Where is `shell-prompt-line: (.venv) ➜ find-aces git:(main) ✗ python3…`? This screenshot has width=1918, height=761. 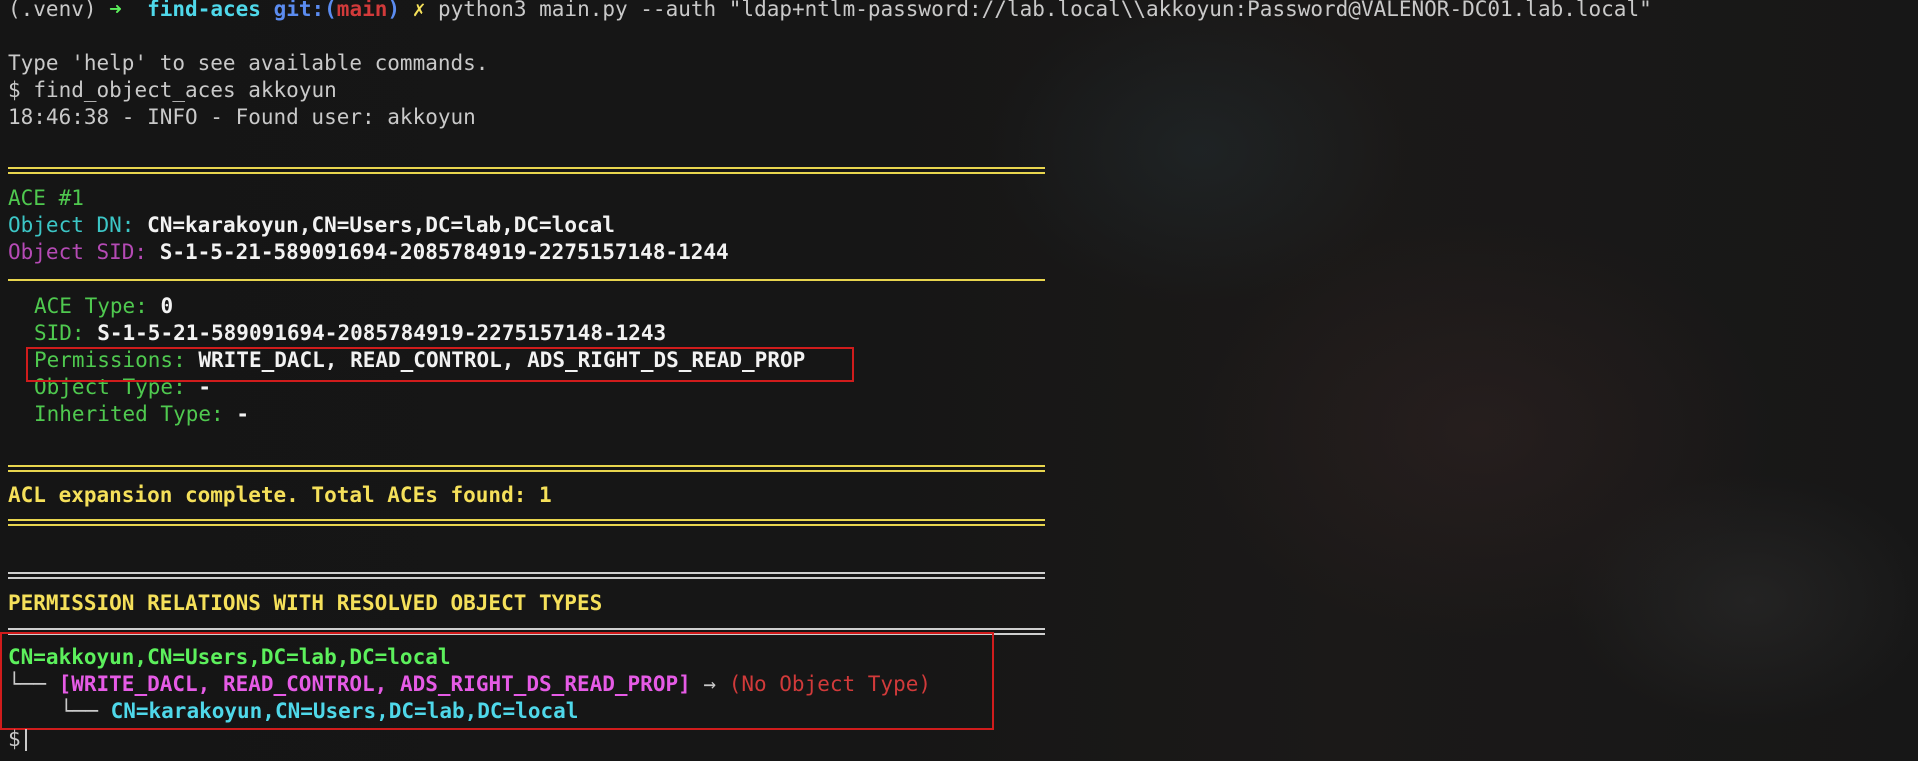 shell-prompt-line: (.venv) ➜ find-aces git:(main) ✗ python3… is located at coordinates (830, 11).